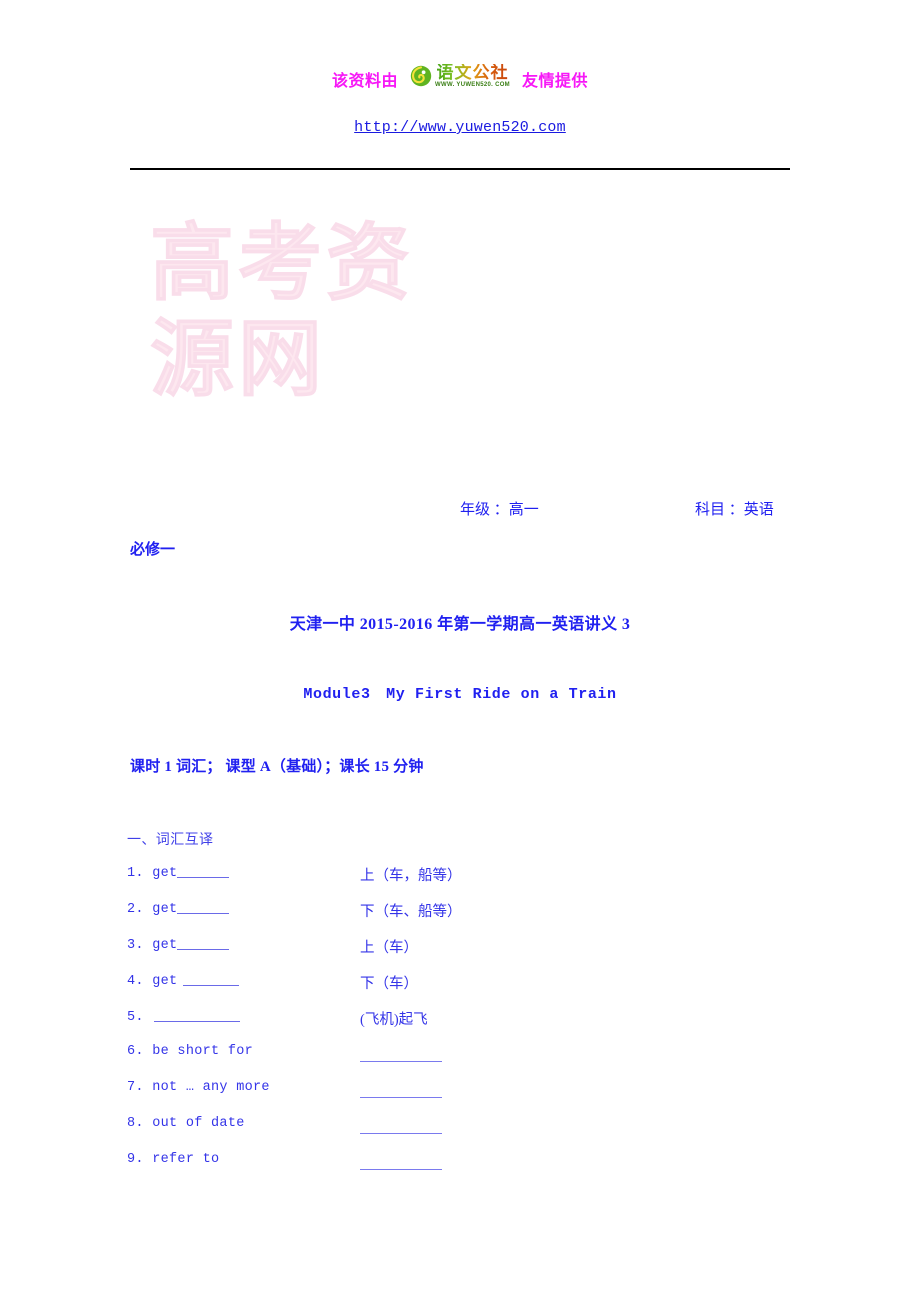 This screenshot has width=920, height=1302. Describe the element at coordinates (135, 909) in the screenshot. I see `vocab-item-number: 2.` at that location.